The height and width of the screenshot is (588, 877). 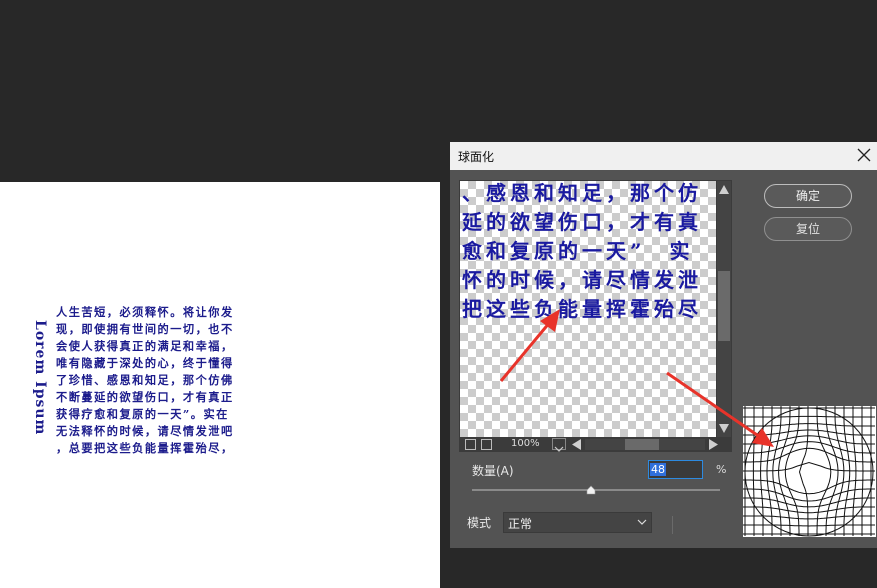 What do you see at coordinates (713, 444) in the screenshot?
I see `scroll-right-icon` at bounding box center [713, 444].